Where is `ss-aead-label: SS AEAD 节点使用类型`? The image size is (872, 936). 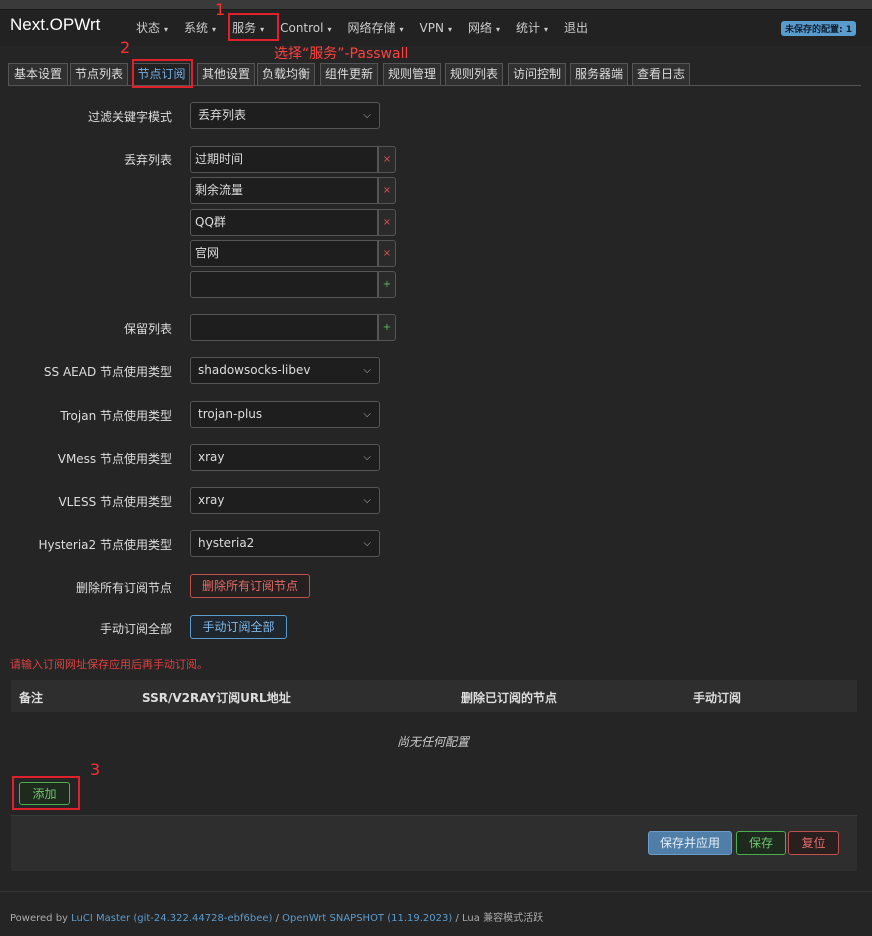 ss-aead-label: SS AEAD 节点使用类型 is located at coordinates (107, 372).